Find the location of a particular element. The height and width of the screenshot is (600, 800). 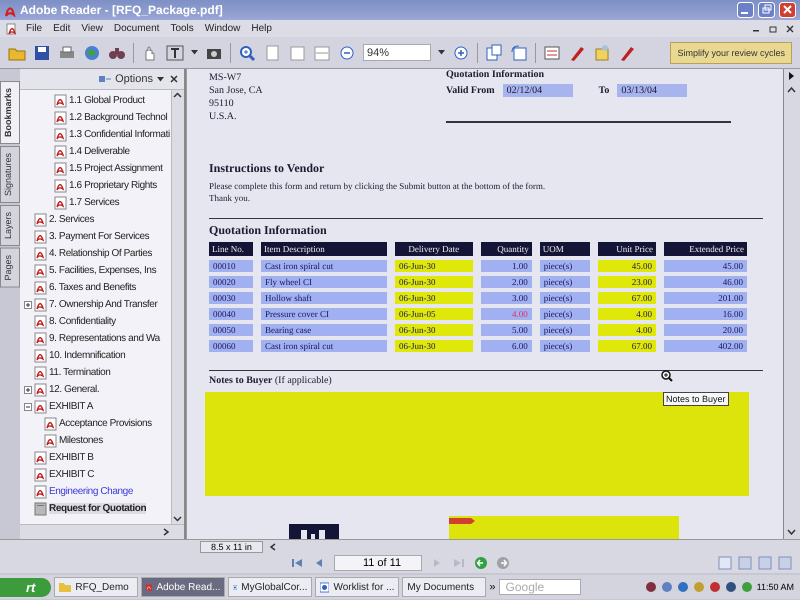

bookmark-item: 6. Taxes and Benefits is located at coordinates (92, 287).